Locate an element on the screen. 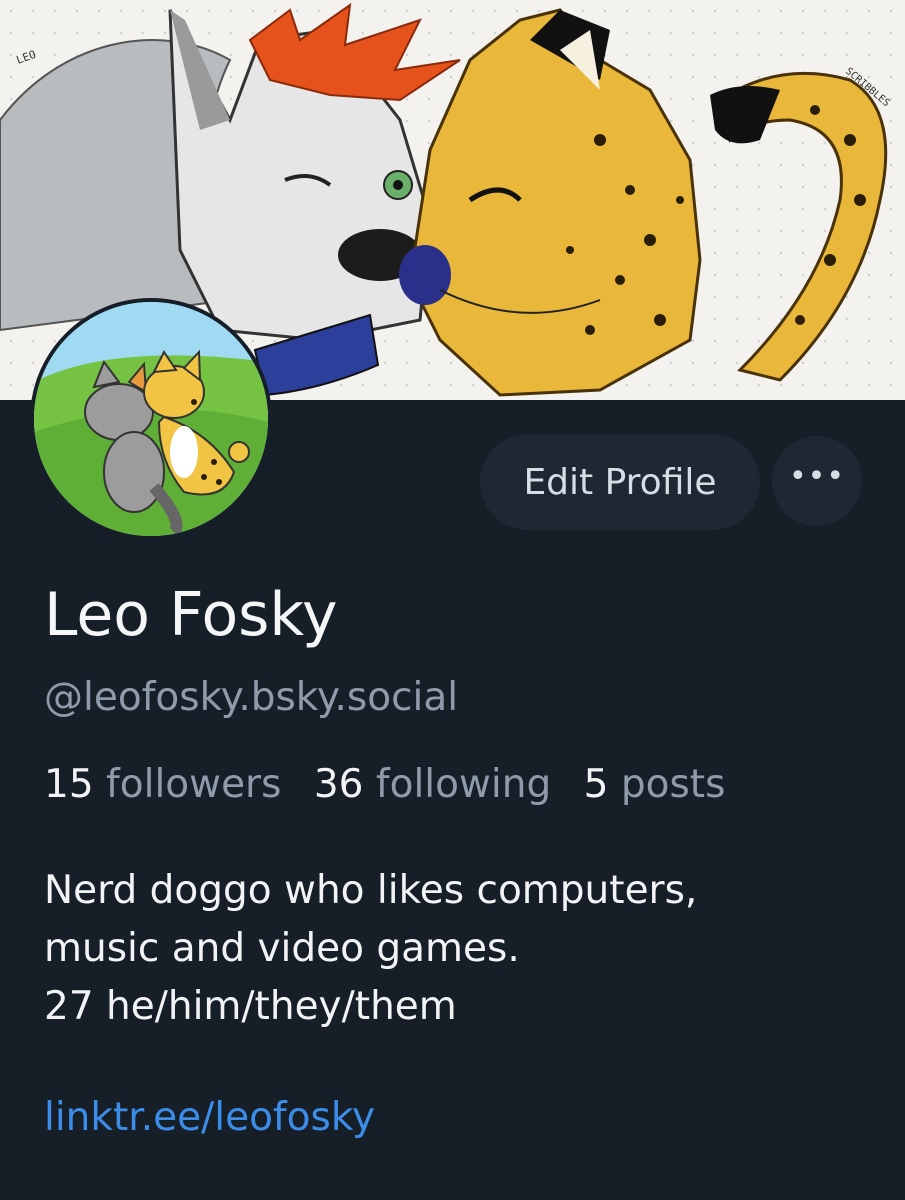 Image resolution: width=905 pixels, height=1200 pixels. followers-link: 15 followers is located at coordinates (162, 784).